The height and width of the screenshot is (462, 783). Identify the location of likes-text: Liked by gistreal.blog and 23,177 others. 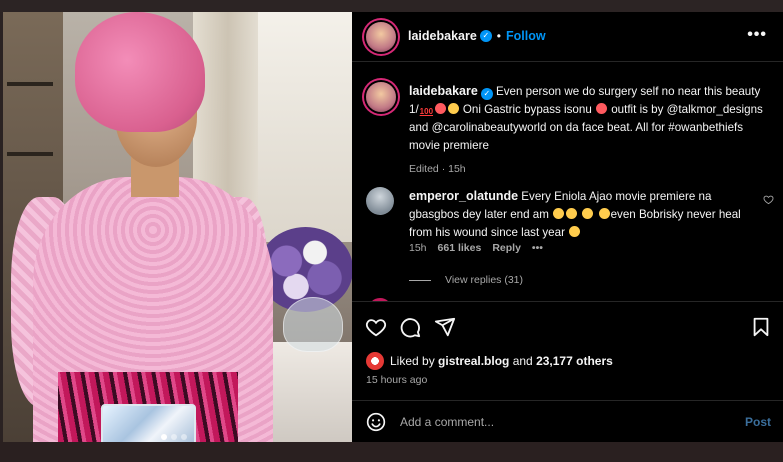
(501, 361).